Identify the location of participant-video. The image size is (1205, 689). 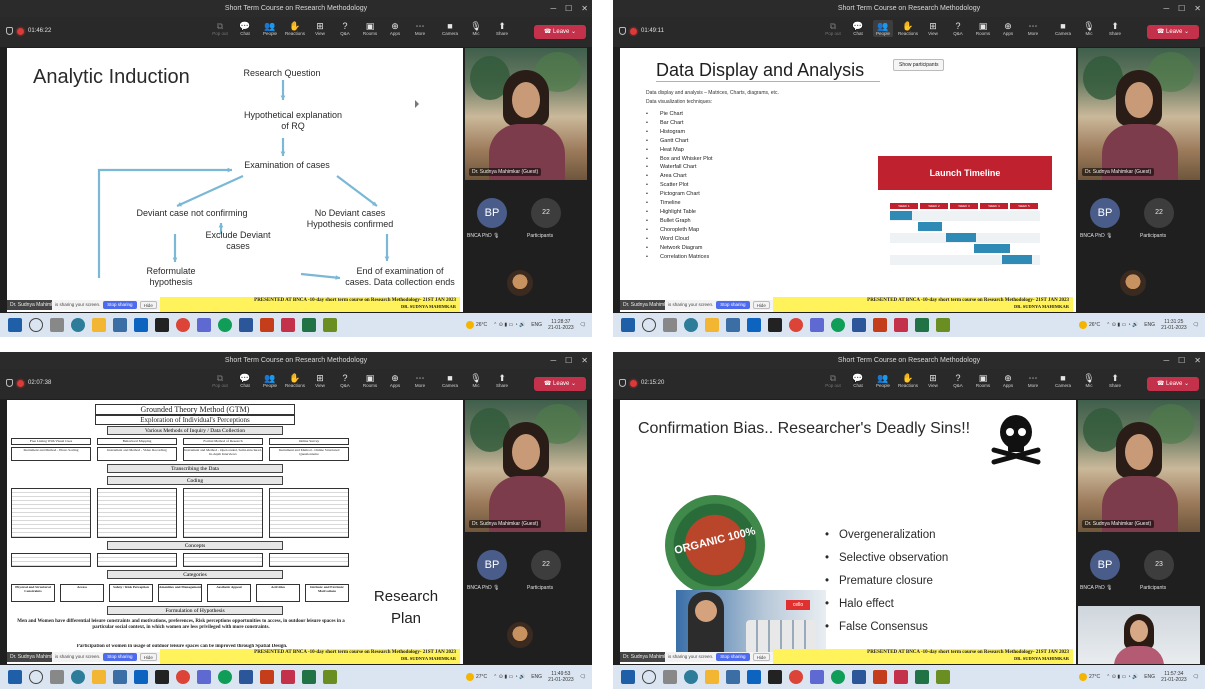
(1139, 635).